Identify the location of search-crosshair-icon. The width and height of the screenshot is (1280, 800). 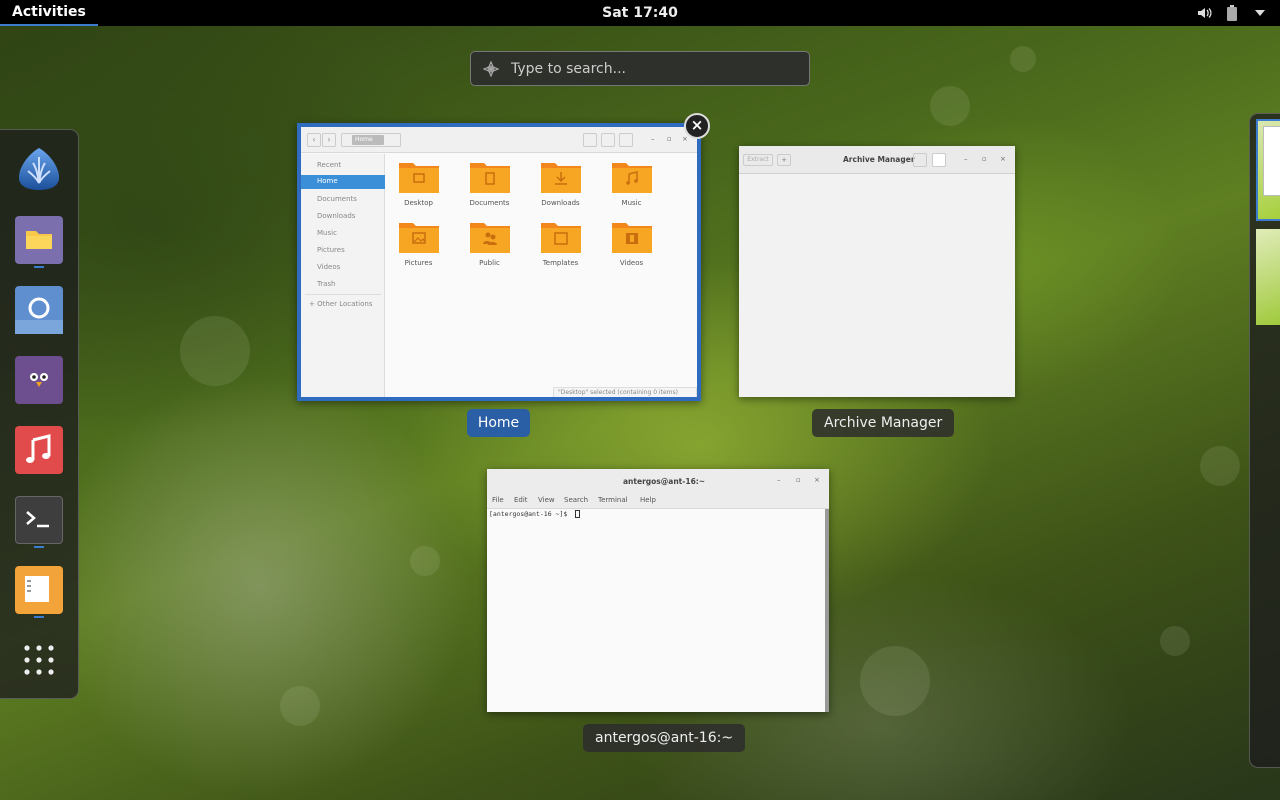
(491, 68).